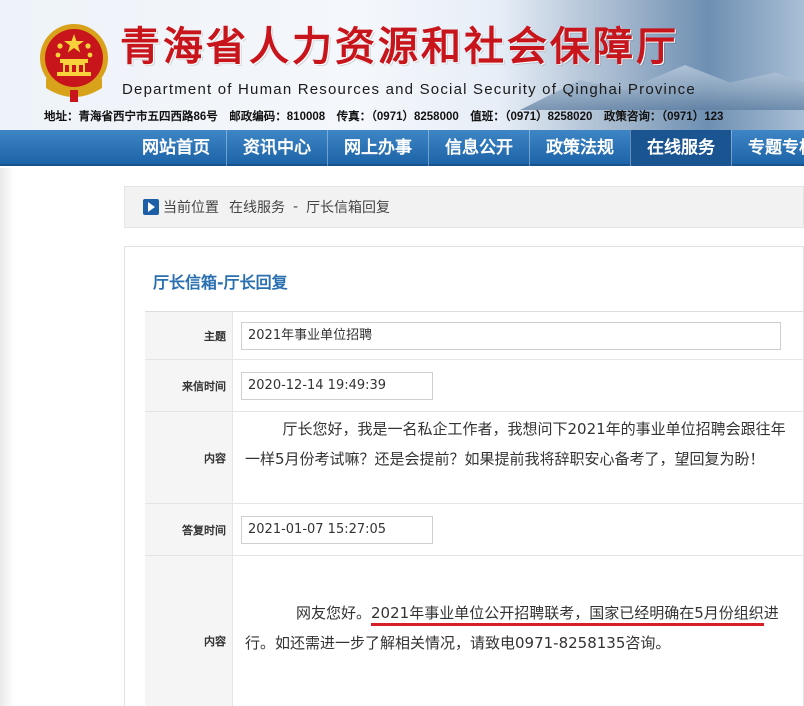 The height and width of the screenshot is (706, 804). What do you see at coordinates (348, 208) in the screenshot?
I see `breadcrumb-page: 厅长信箱回复` at bounding box center [348, 208].